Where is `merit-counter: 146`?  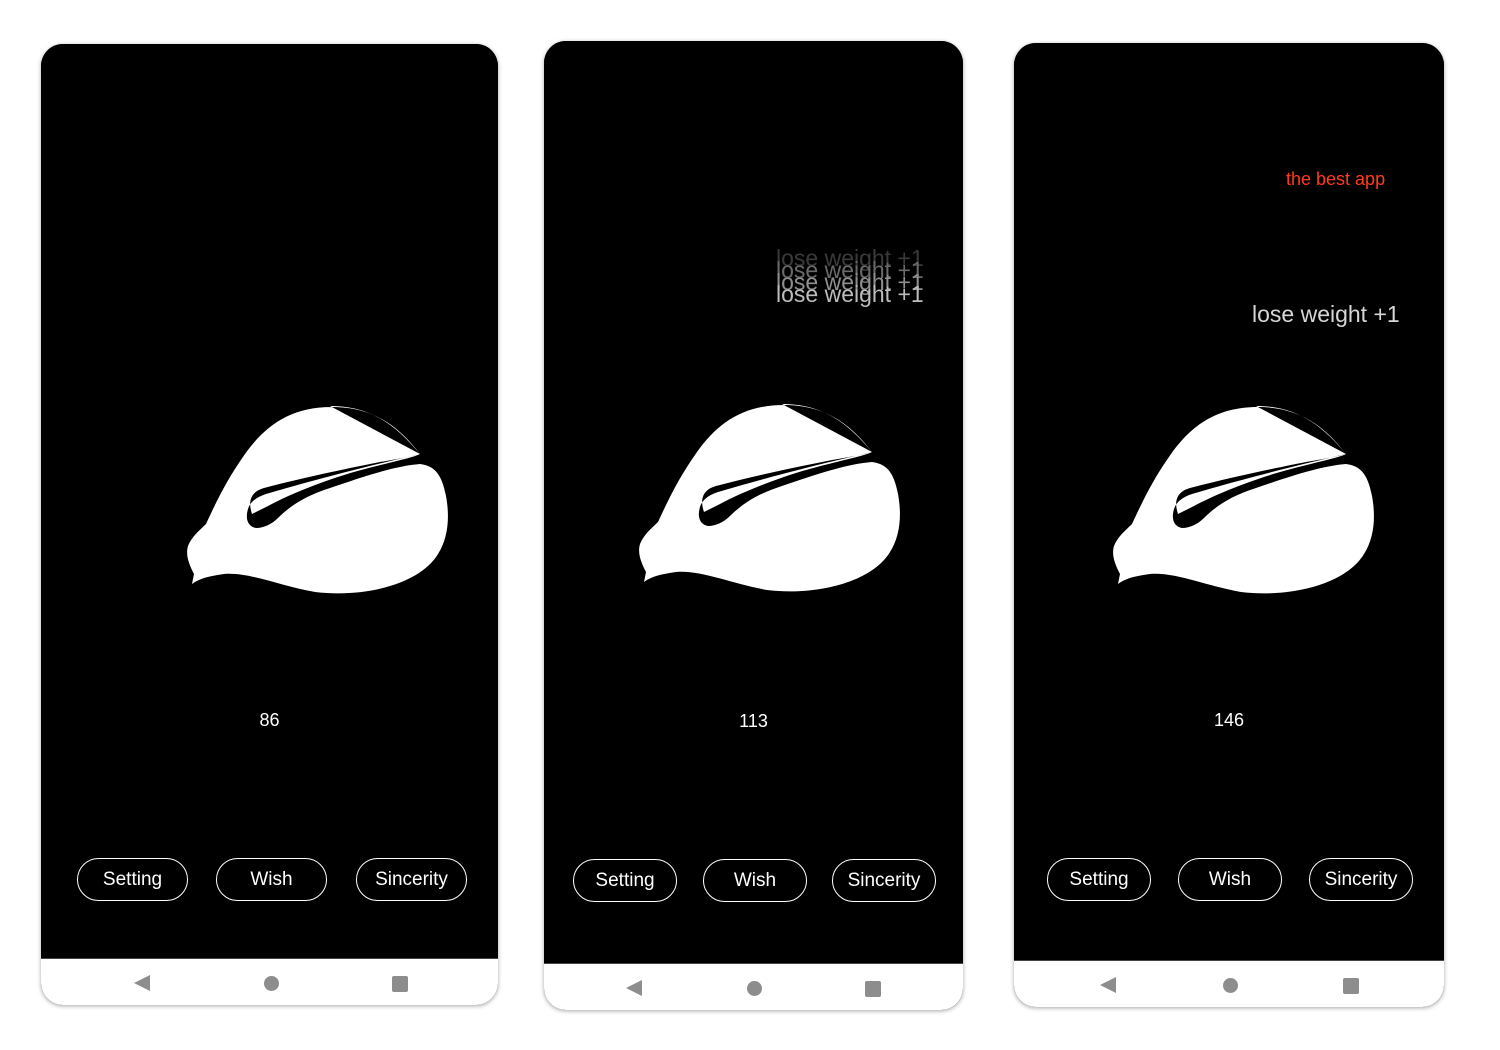 merit-counter: 146 is located at coordinates (1229, 720).